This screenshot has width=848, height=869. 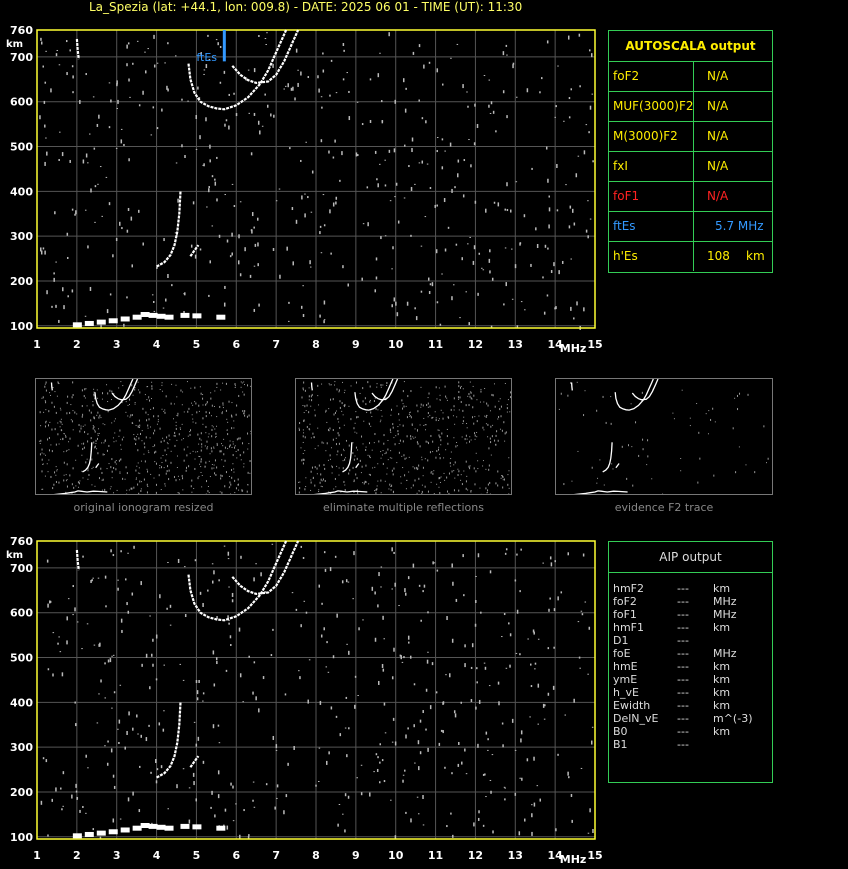 What do you see at coordinates (206, 57) in the screenshot?
I see `ftes-label: ftEs` at bounding box center [206, 57].